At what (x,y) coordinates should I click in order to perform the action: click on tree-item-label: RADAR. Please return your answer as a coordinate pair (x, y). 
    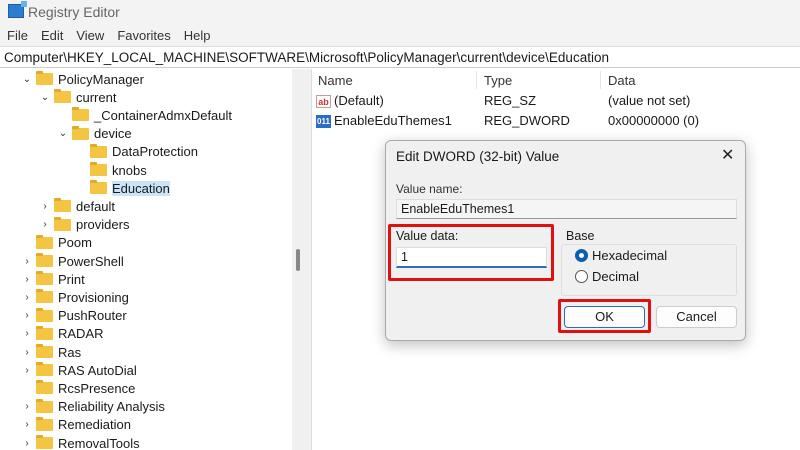
    Looking at the image, I should click on (81, 334).